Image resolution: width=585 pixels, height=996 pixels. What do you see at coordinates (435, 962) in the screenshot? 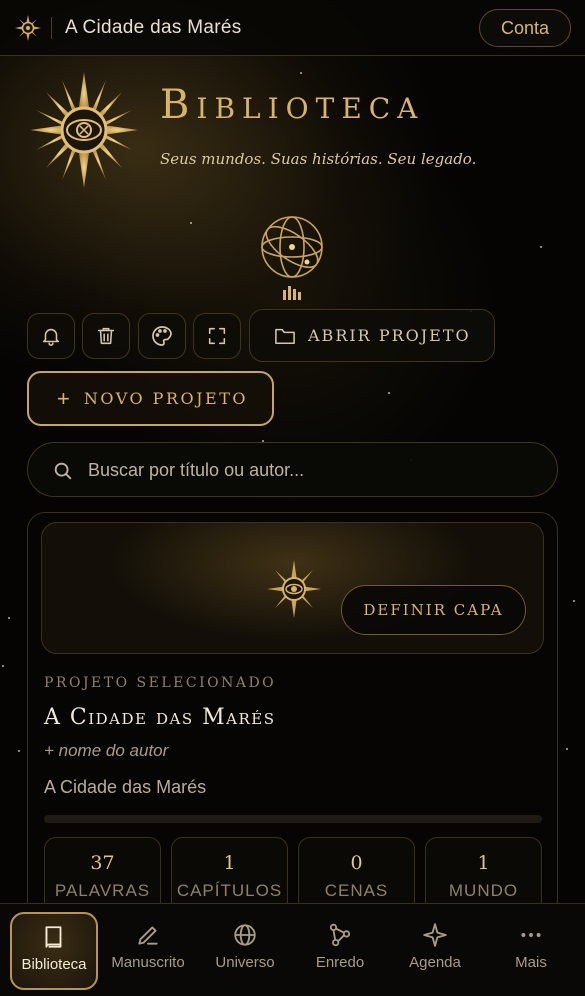
I see `nav-label: Agenda` at bounding box center [435, 962].